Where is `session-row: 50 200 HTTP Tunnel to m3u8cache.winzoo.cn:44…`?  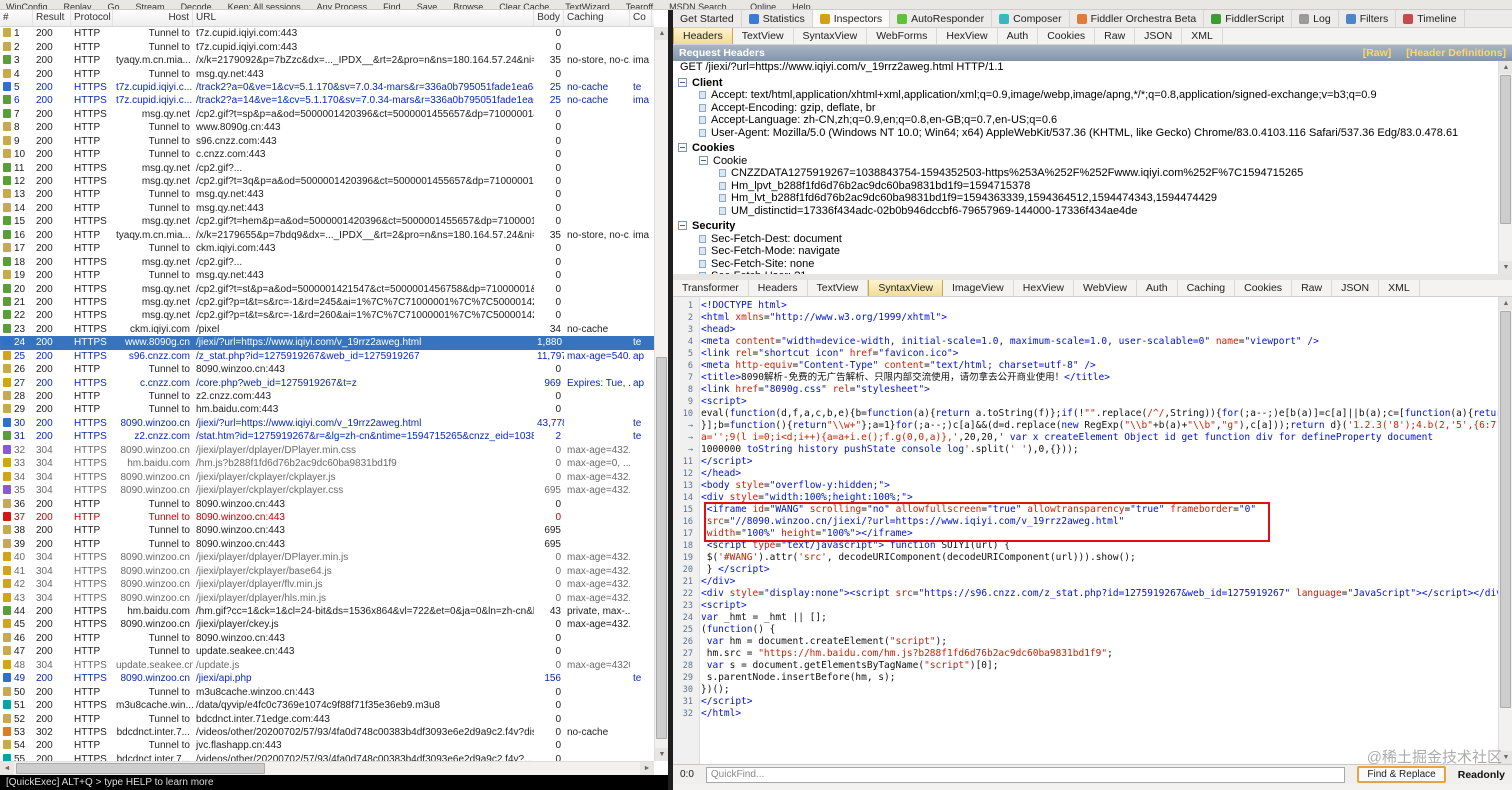 session-row: 50 200 HTTP Tunnel to m3u8cache.winzoo.cn:44… is located at coordinates (327, 691).